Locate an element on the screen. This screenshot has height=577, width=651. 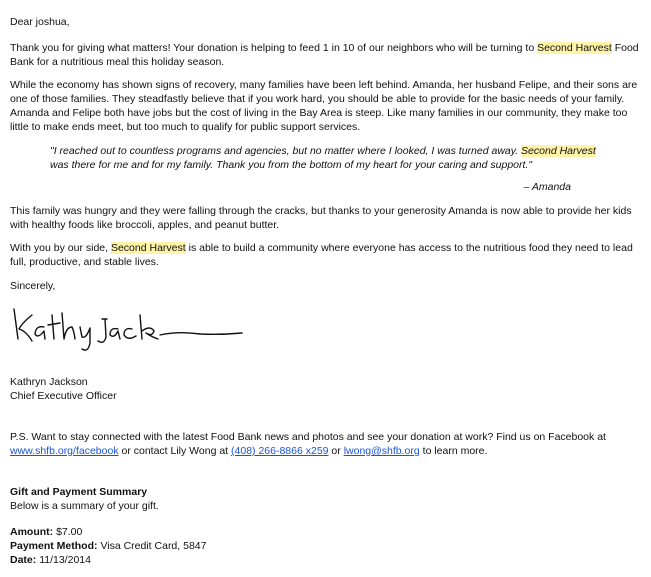
payment-method-label: Payment Method: is located at coordinates (54, 546).